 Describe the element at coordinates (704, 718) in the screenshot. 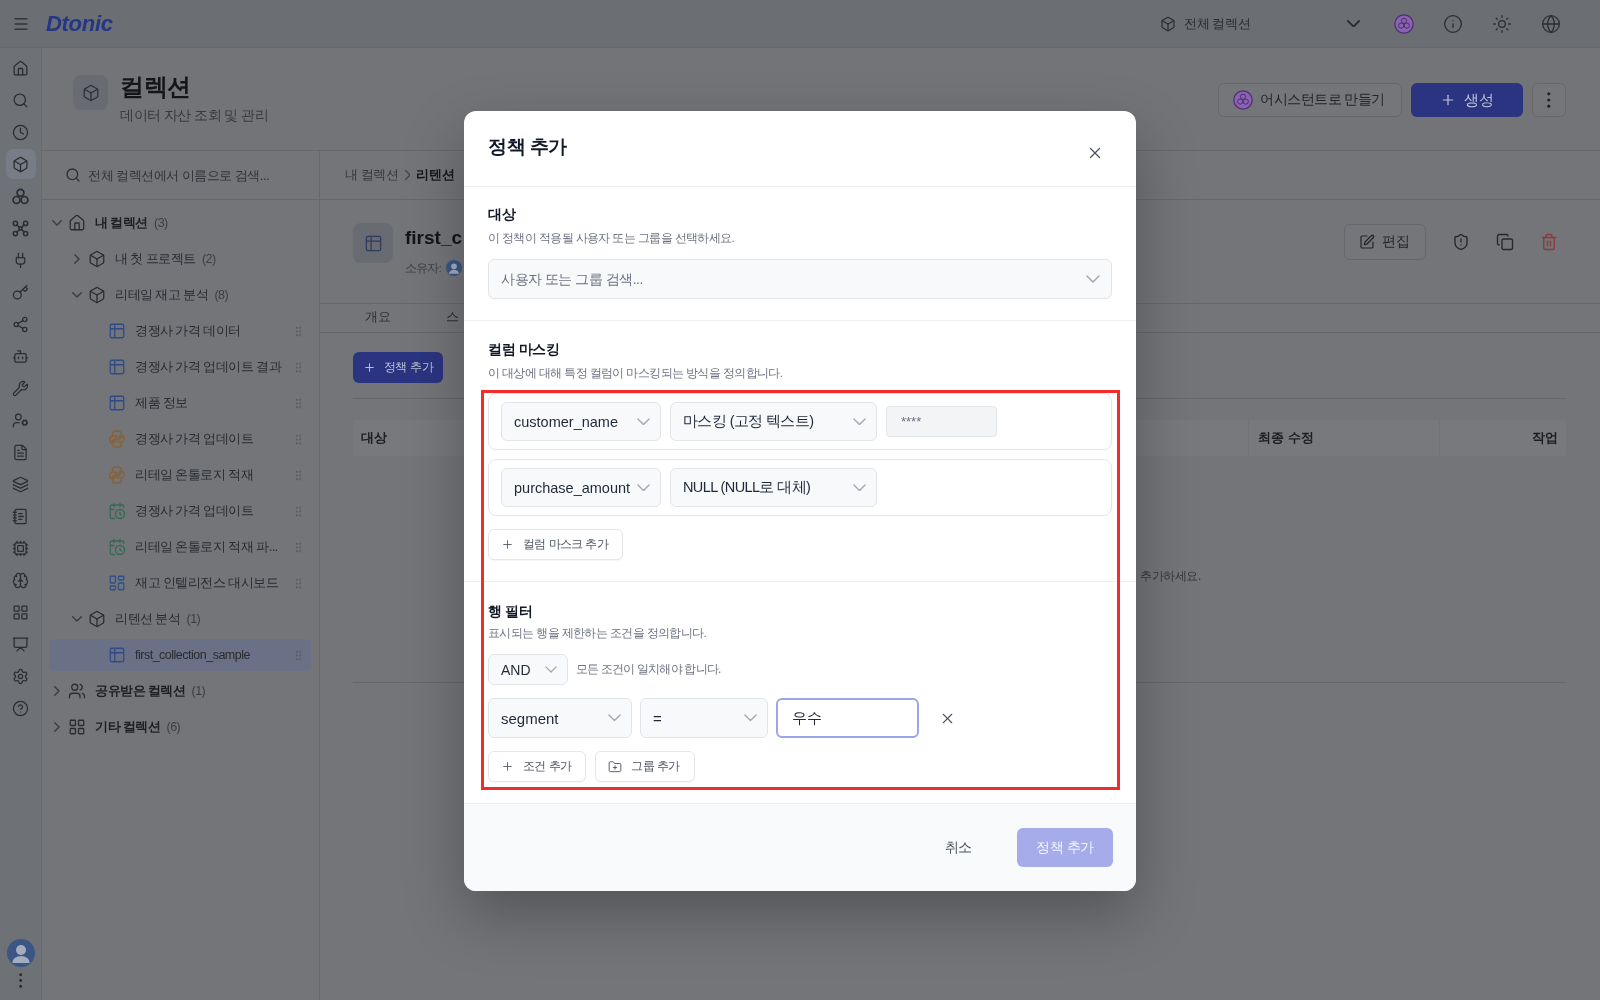

I see `operator-select: =` at that location.